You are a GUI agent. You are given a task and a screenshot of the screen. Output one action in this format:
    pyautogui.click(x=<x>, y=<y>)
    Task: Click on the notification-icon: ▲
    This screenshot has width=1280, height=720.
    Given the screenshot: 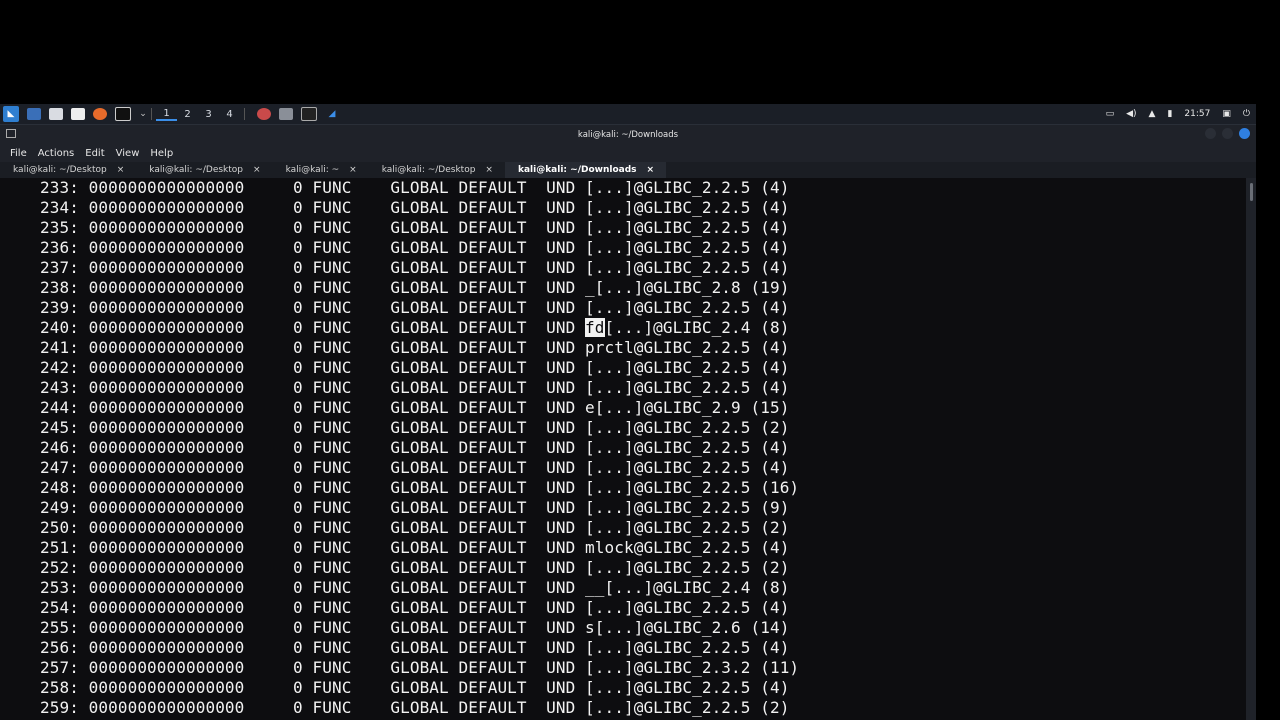 What is the action you would take?
    pyautogui.click(x=1152, y=114)
    